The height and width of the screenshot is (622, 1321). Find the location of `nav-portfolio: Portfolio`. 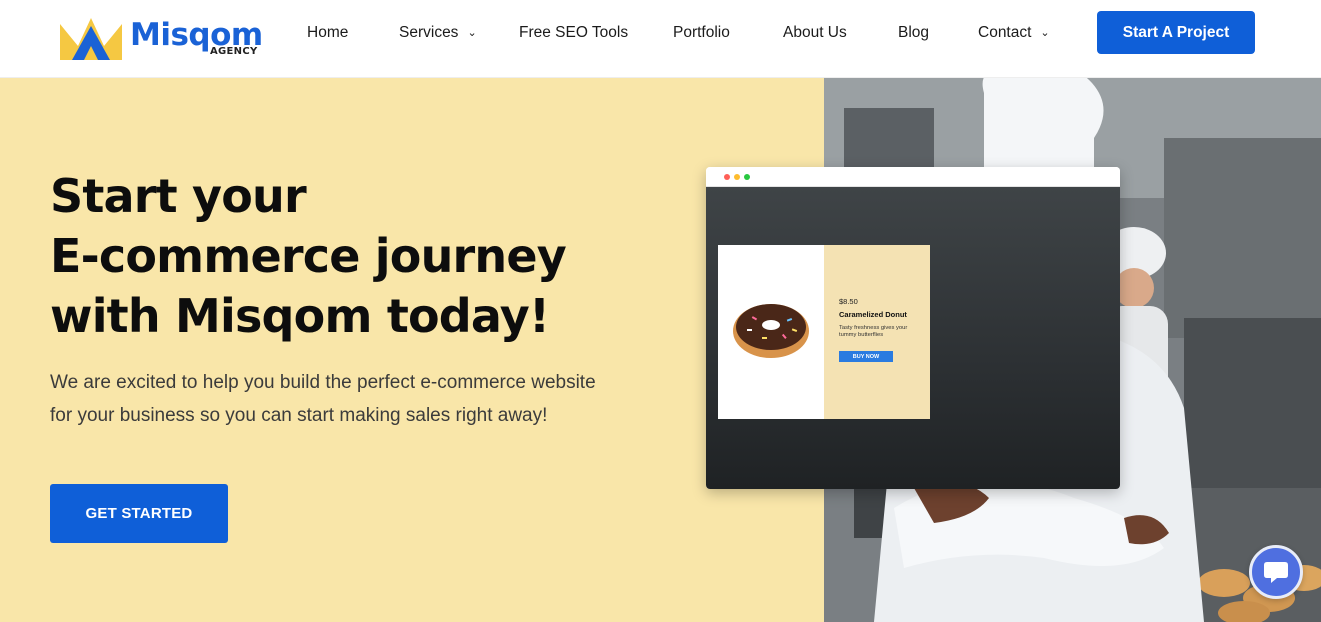

nav-portfolio: Portfolio is located at coordinates (701, 34).